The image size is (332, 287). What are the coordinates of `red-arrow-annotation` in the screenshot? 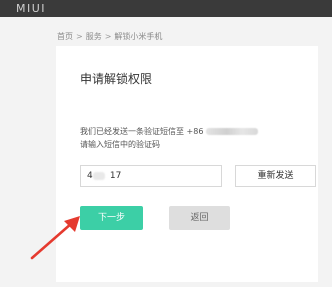 It's located at (55, 238).